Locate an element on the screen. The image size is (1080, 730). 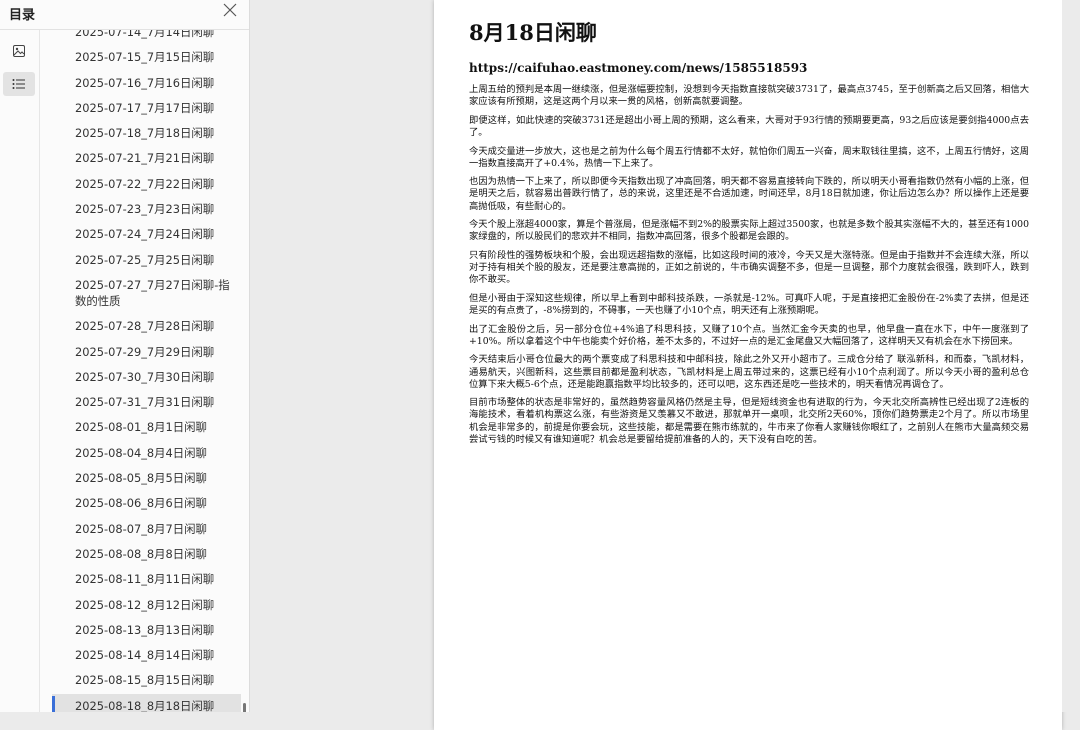
outline-item: 2025-08-06_8月6日闲聊 is located at coordinates (141, 503).